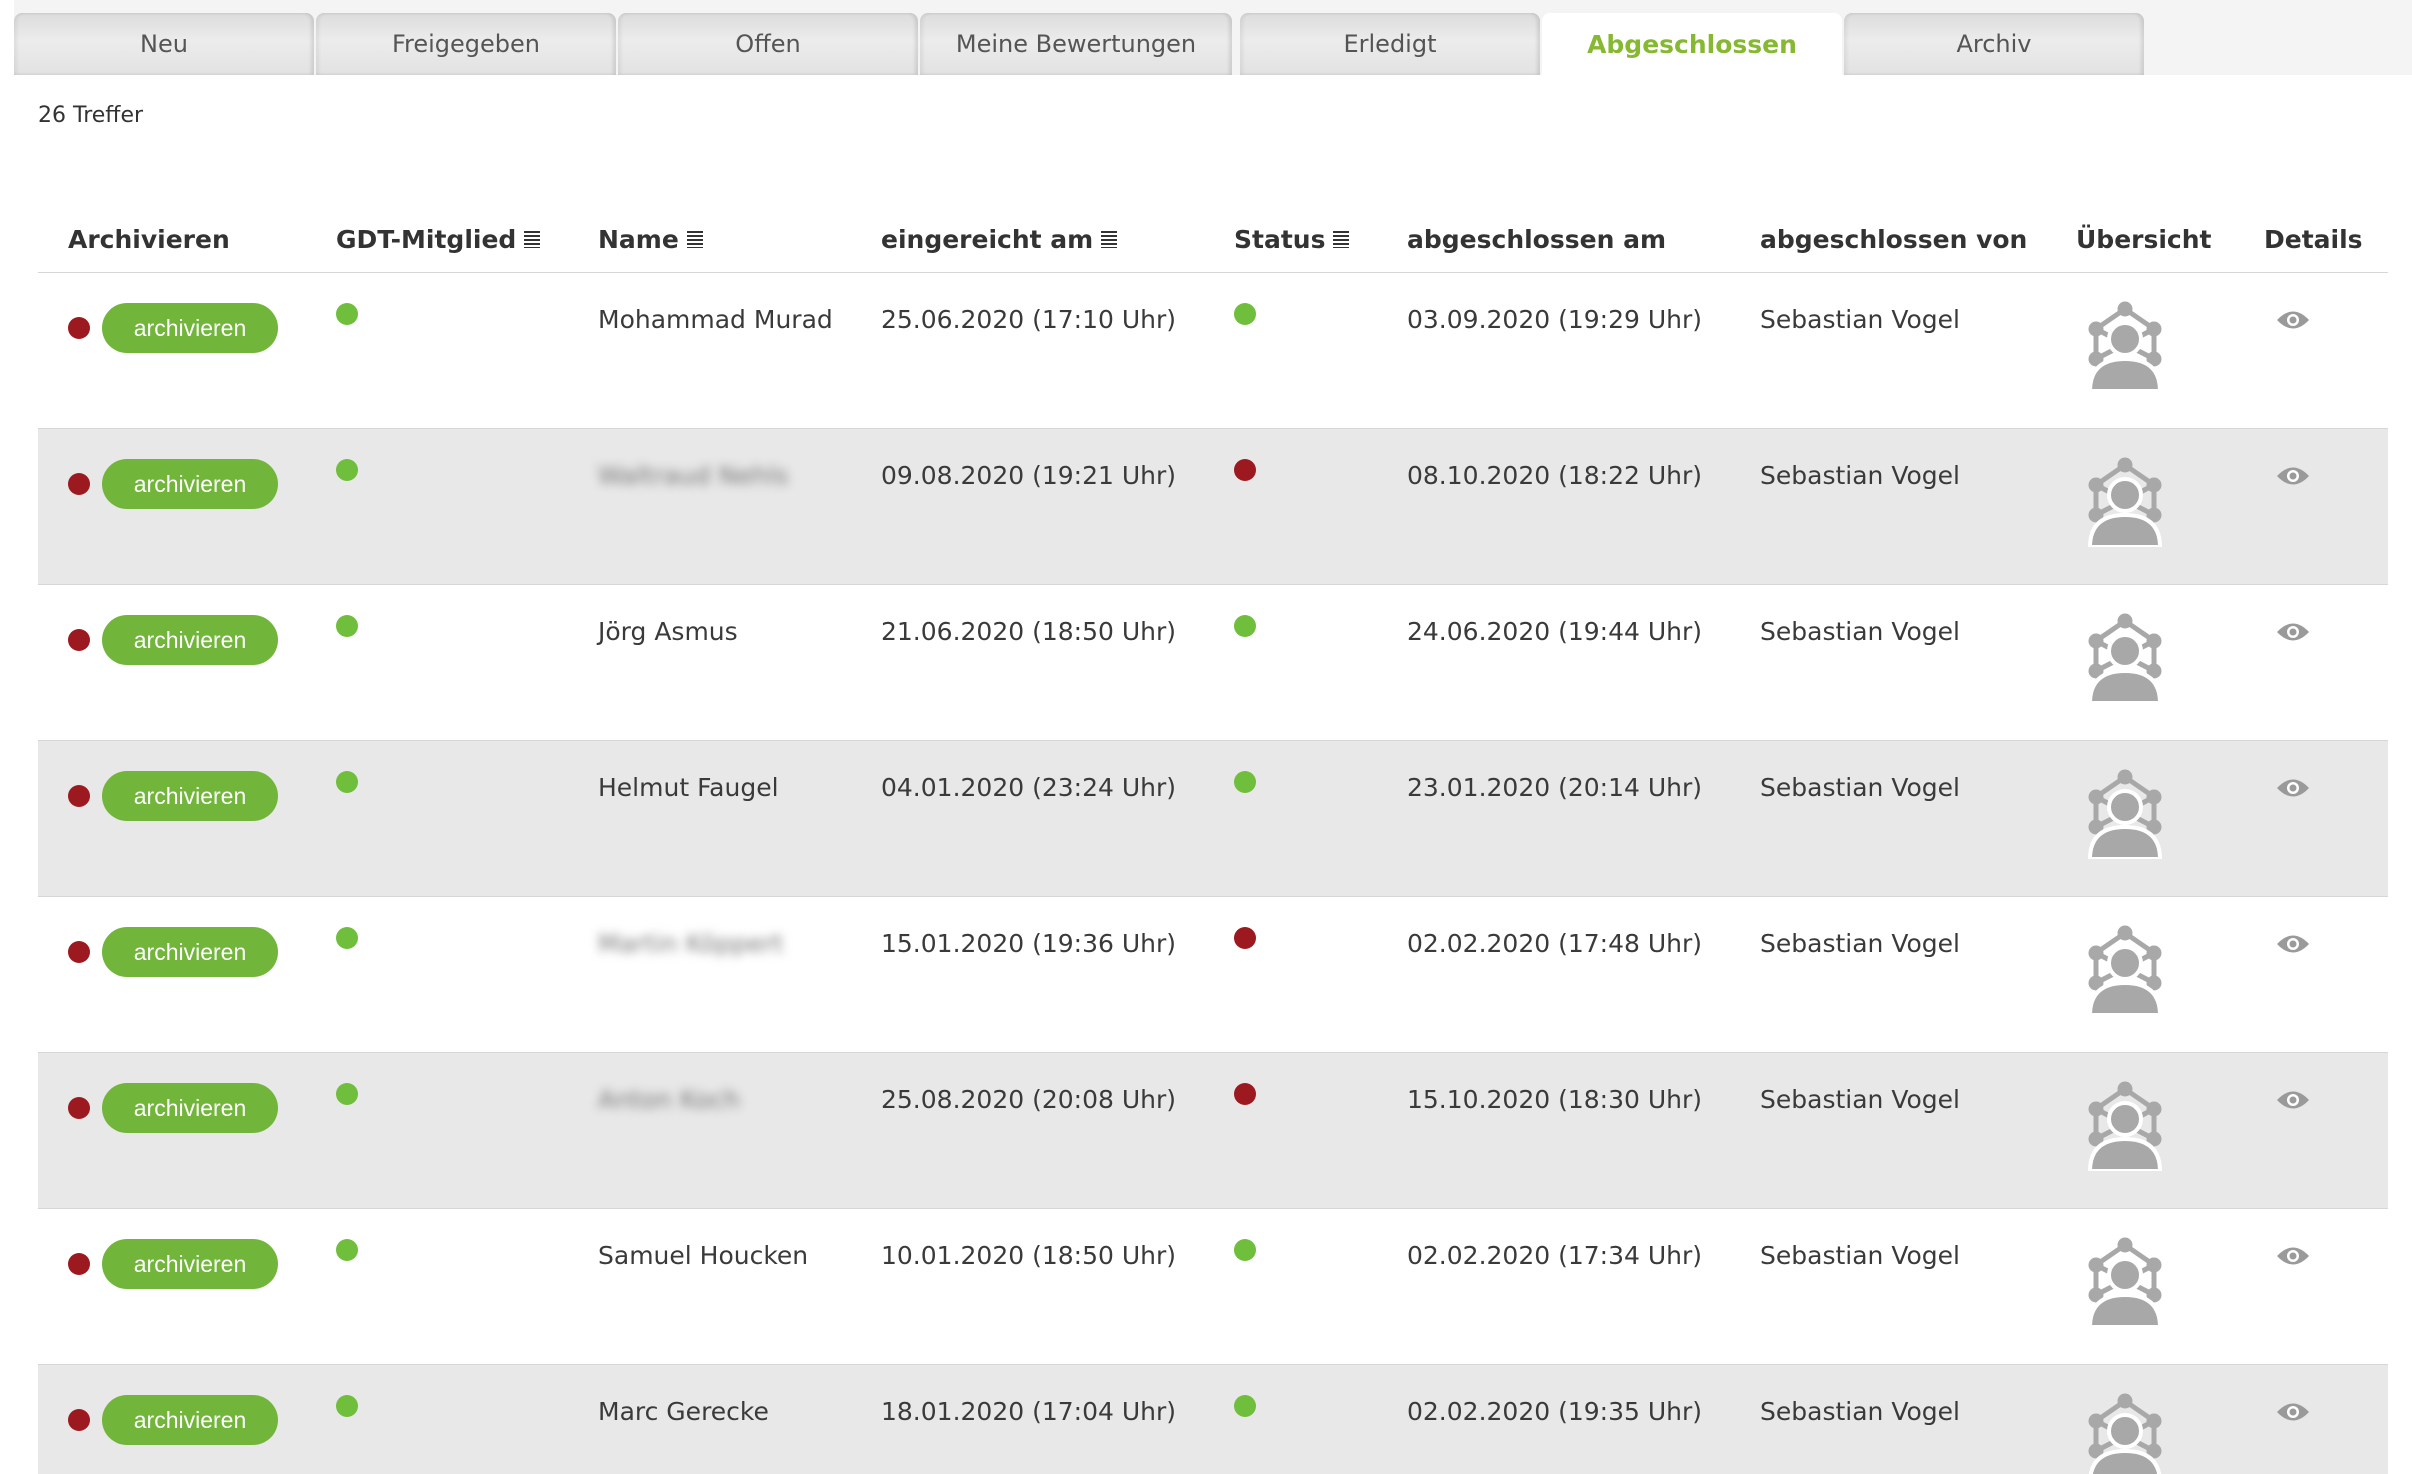 Image resolution: width=2412 pixels, height=1474 pixels. Describe the element at coordinates (7, 737) in the screenshot. I see `left-margin` at that location.